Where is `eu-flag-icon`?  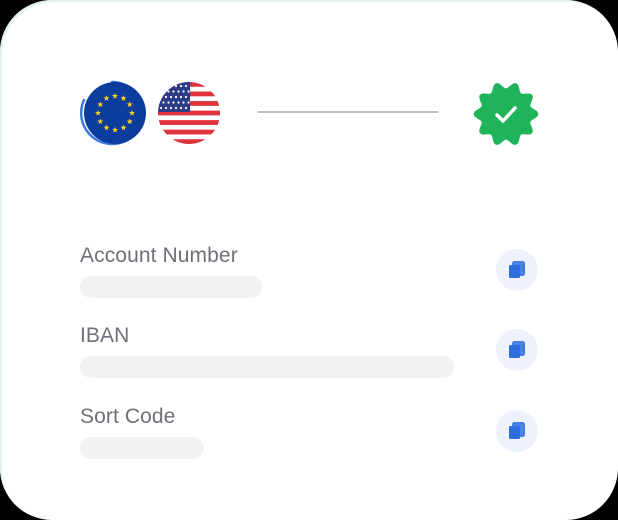 eu-flag-icon is located at coordinates (115, 113).